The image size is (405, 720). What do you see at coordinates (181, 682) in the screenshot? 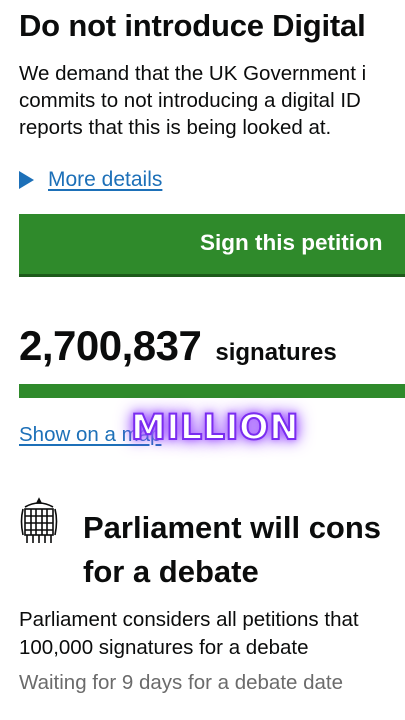
I see `debate-waiting-status: Waiting for 9 days for a debate date` at bounding box center [181, 682].